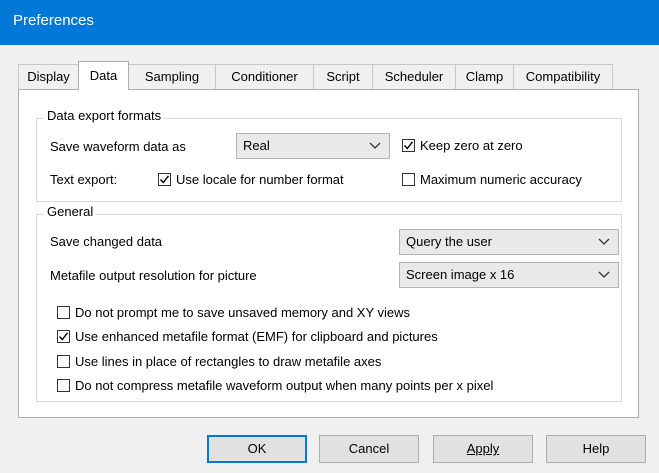 Image resolution: width=659 pixels, height=473 pixels. Describe the element at coordinates (414, 76) in the screenshot. I see `tab-scheduler: Scheduler` at that location.